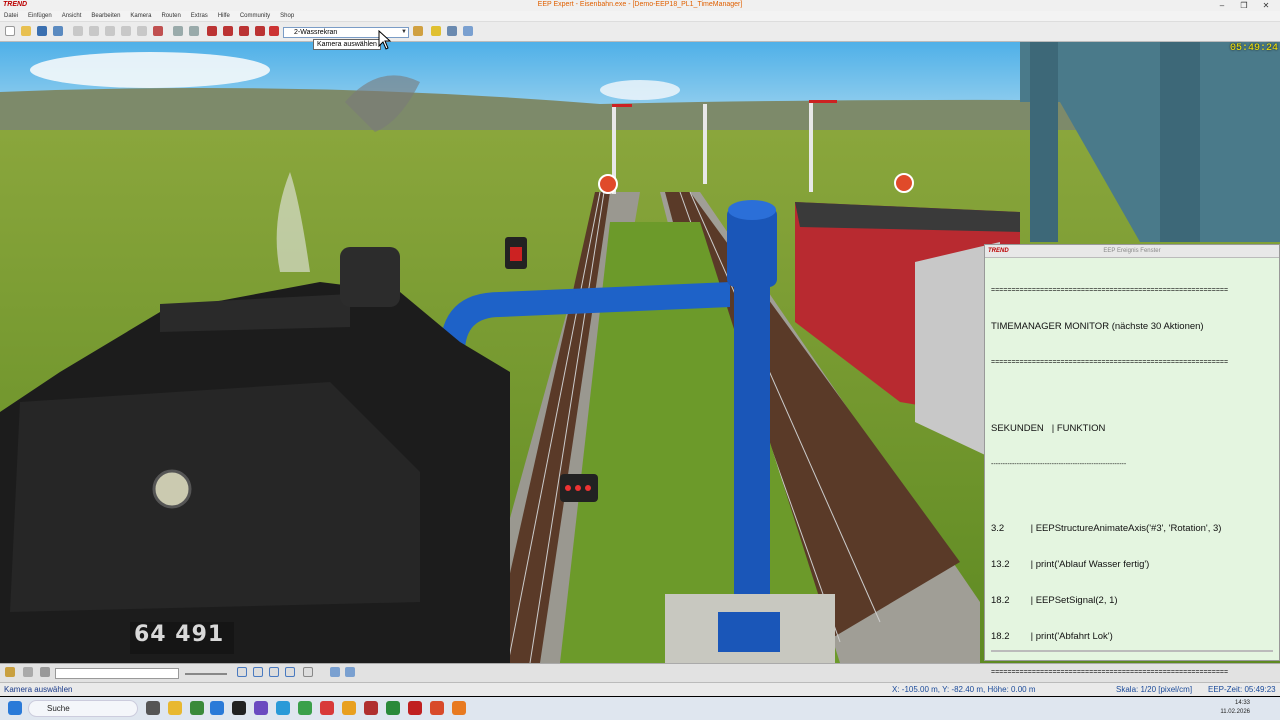 Image resolution: width=1280 pixels, height=720 pixels. Describe the element at coordinates (140, 16) in the screenshot. I see `menu-kamera: Kamera` at that location.